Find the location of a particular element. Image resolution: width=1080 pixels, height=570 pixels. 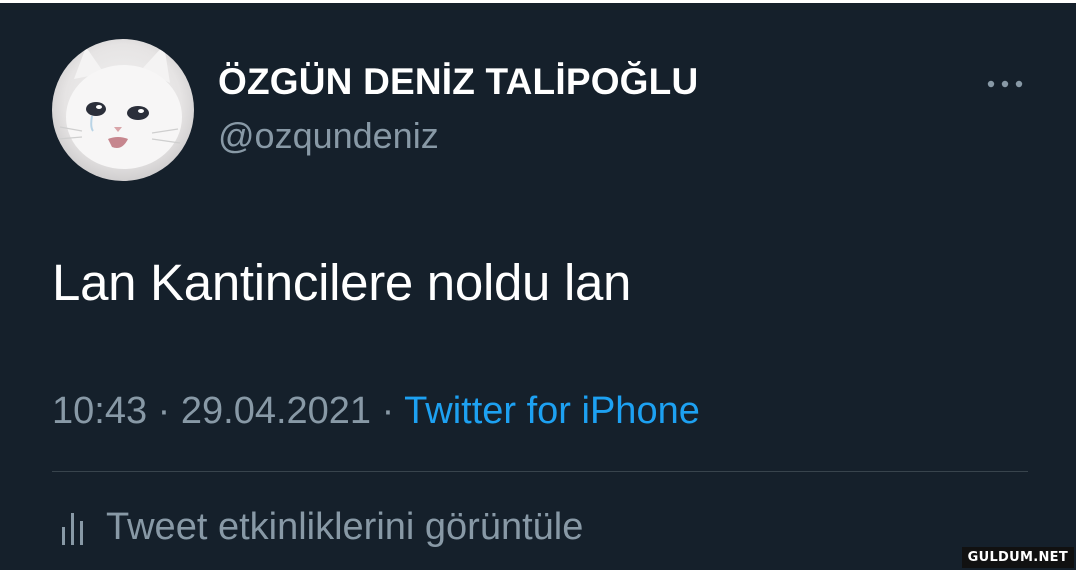

avatar is located at coordinates (123, 110).